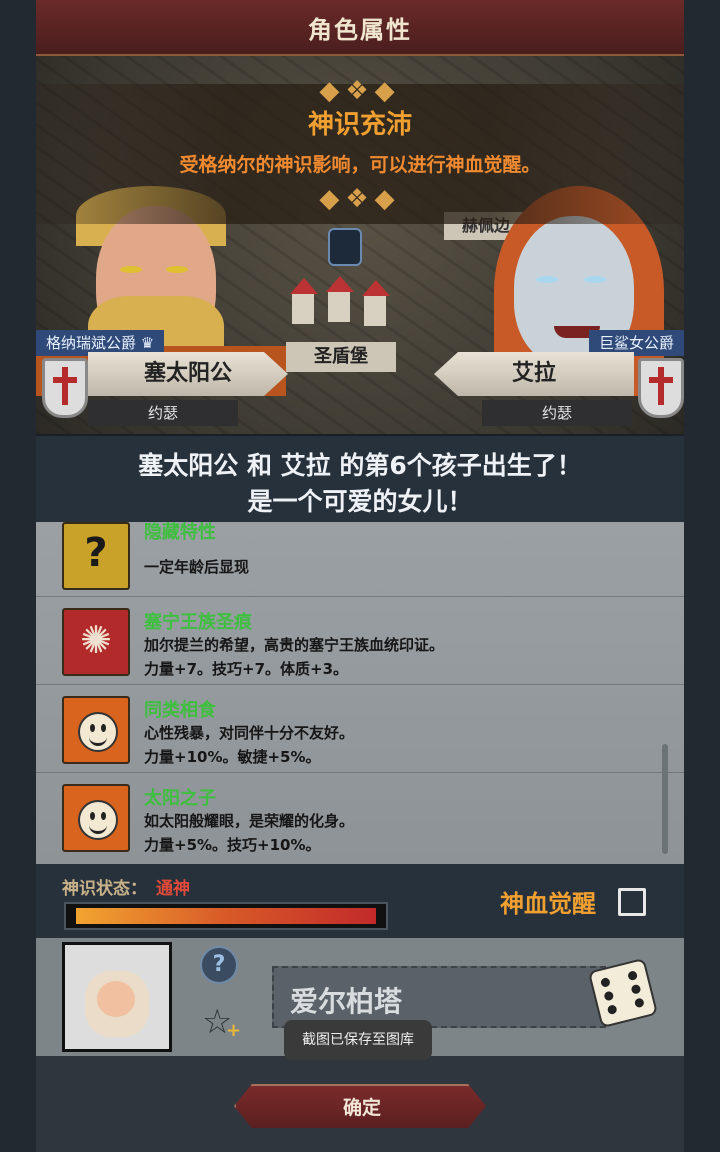  I want to click on title-bar: 角色属性, so click(360, 28).